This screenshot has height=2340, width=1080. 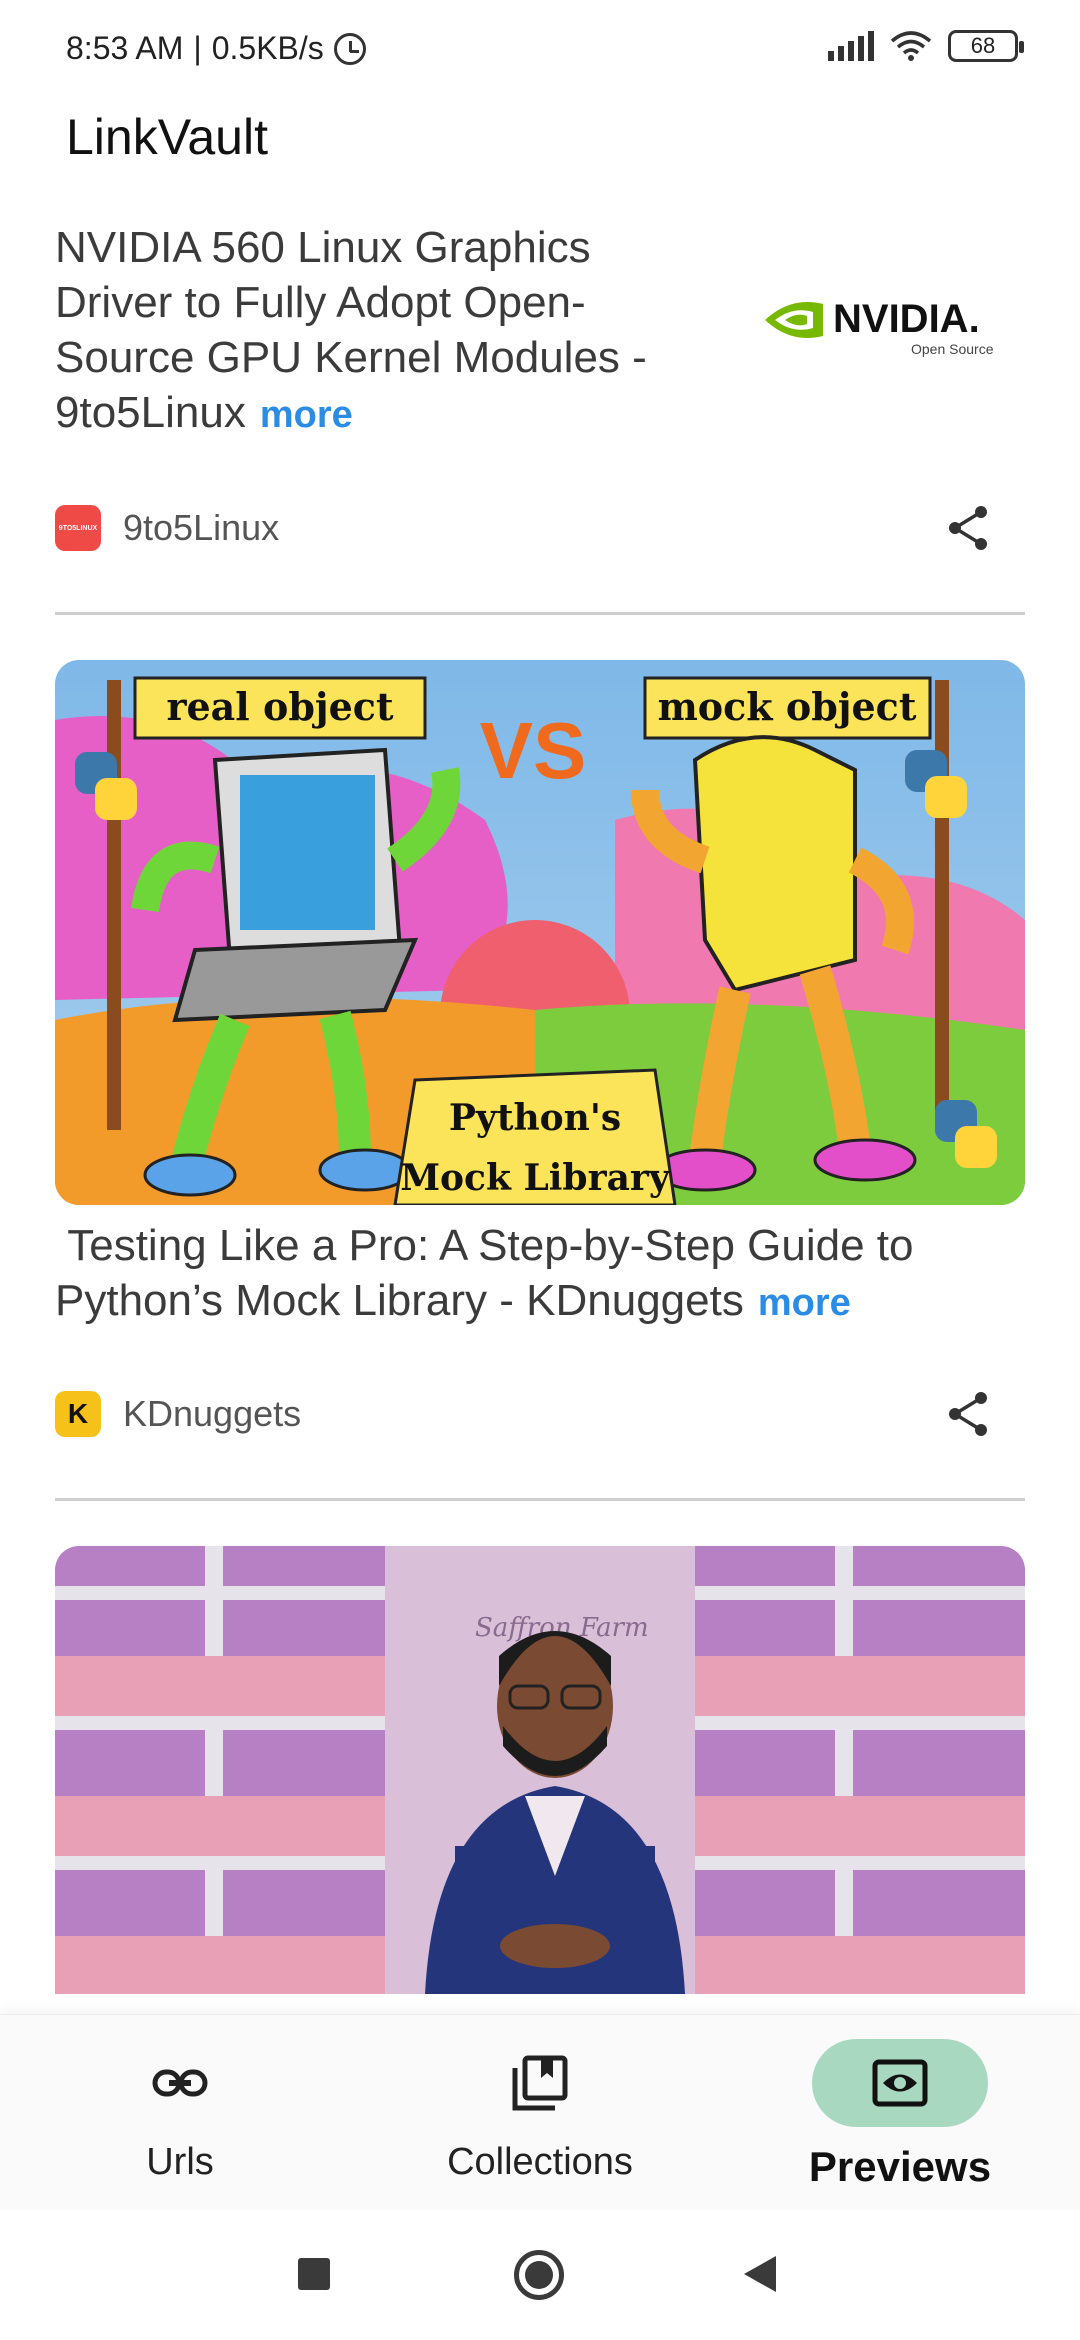 What do you see at coordinates (349, 48) in the screenshot?
I see `alarm-icon` at bounding box center [349, 48].